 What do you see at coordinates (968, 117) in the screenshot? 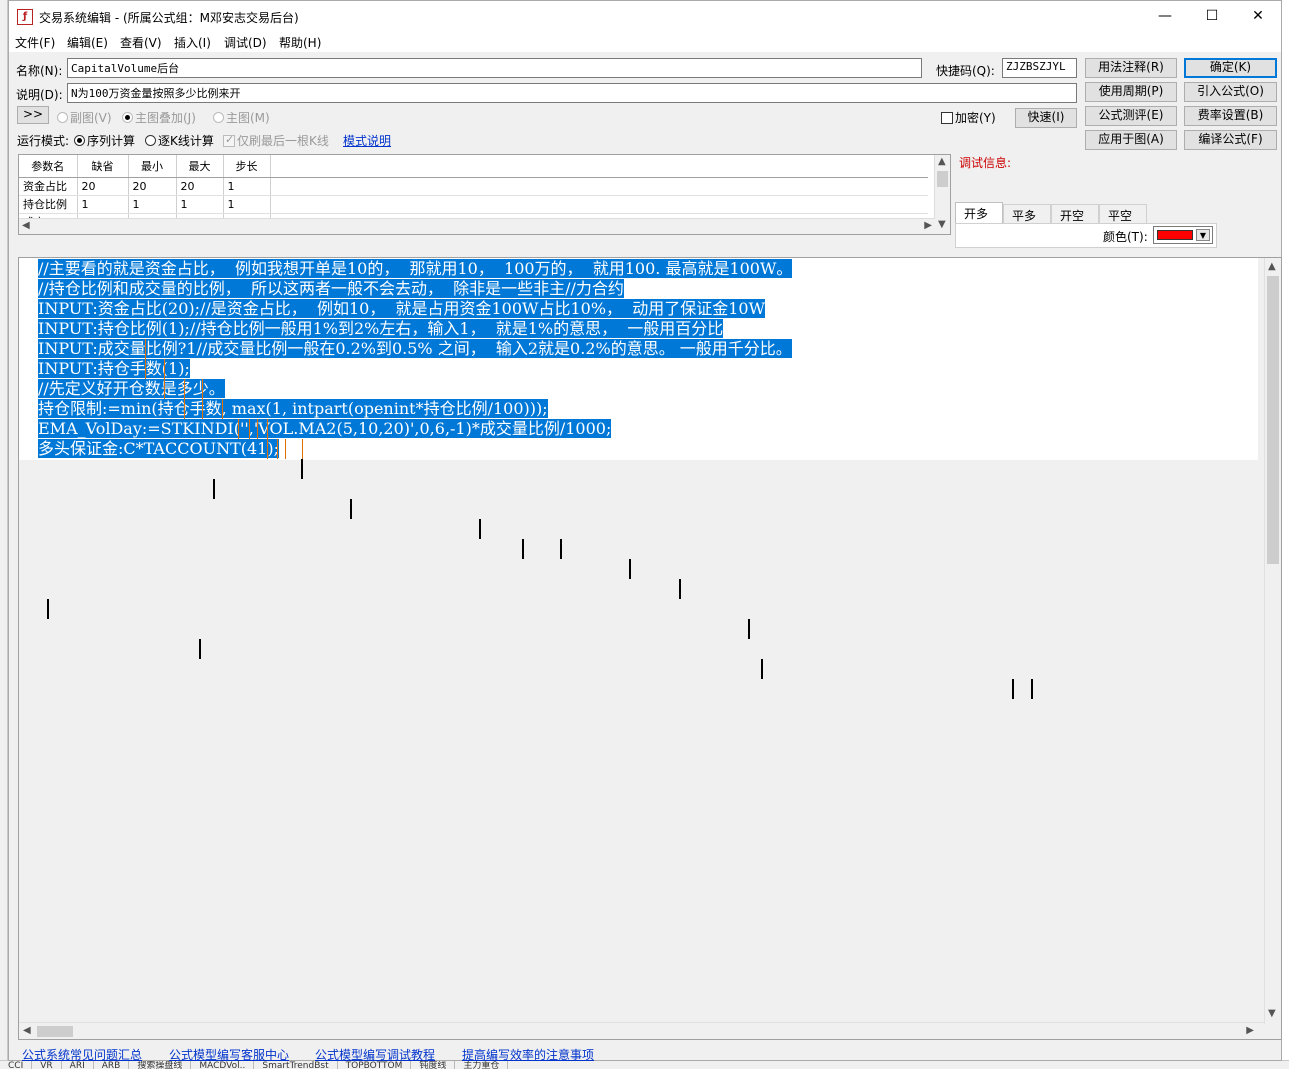
I see `encrypt-checkbox: 加密(Y)` at bounding box center [968, 117].